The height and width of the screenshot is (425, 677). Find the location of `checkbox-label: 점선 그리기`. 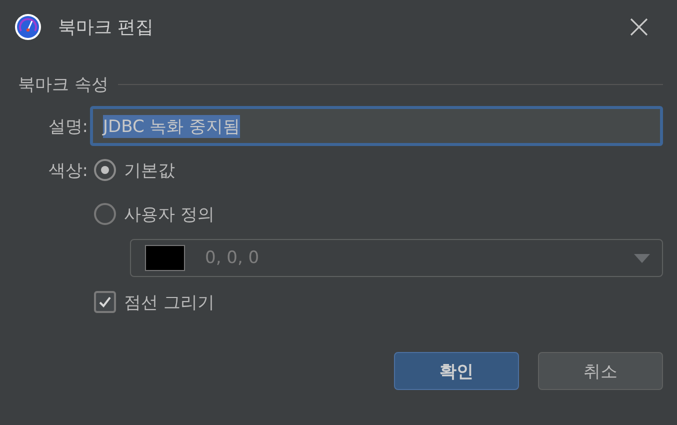

checkbox-label: 점선 그리기 is located at coordinates (169, 302).